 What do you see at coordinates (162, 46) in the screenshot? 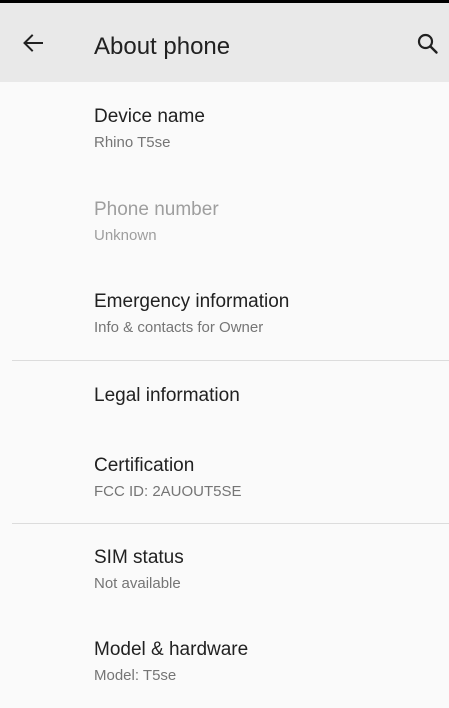
I see `page-title: About phone` at bounding box center [162, 46].